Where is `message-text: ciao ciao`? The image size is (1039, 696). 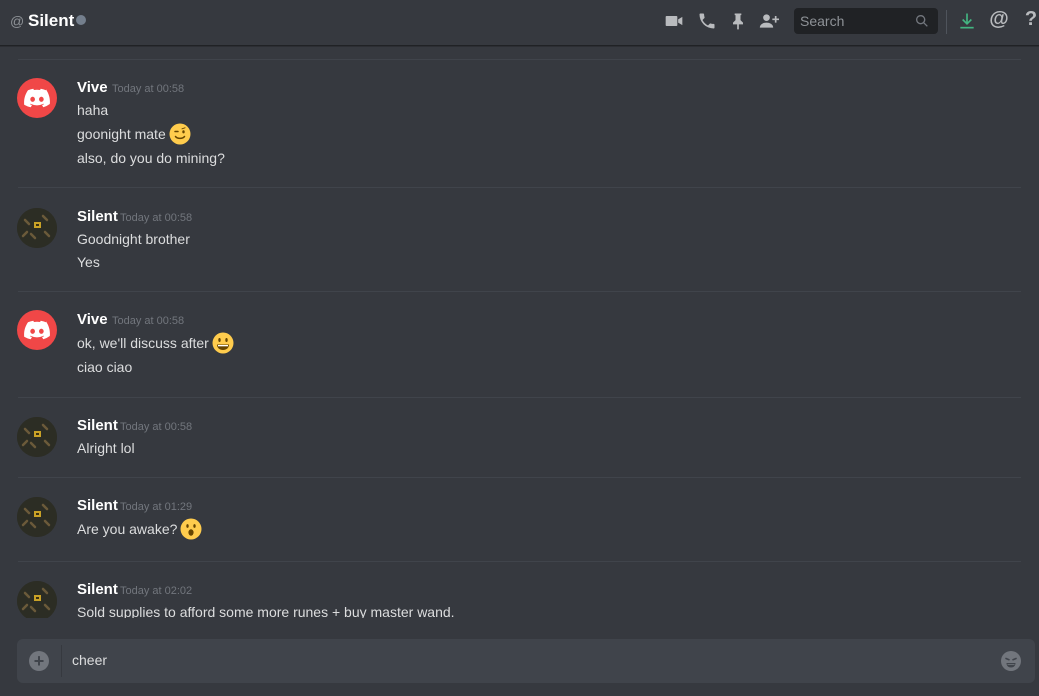 message-text: ciao ciao is located at coordinates (105, 367).